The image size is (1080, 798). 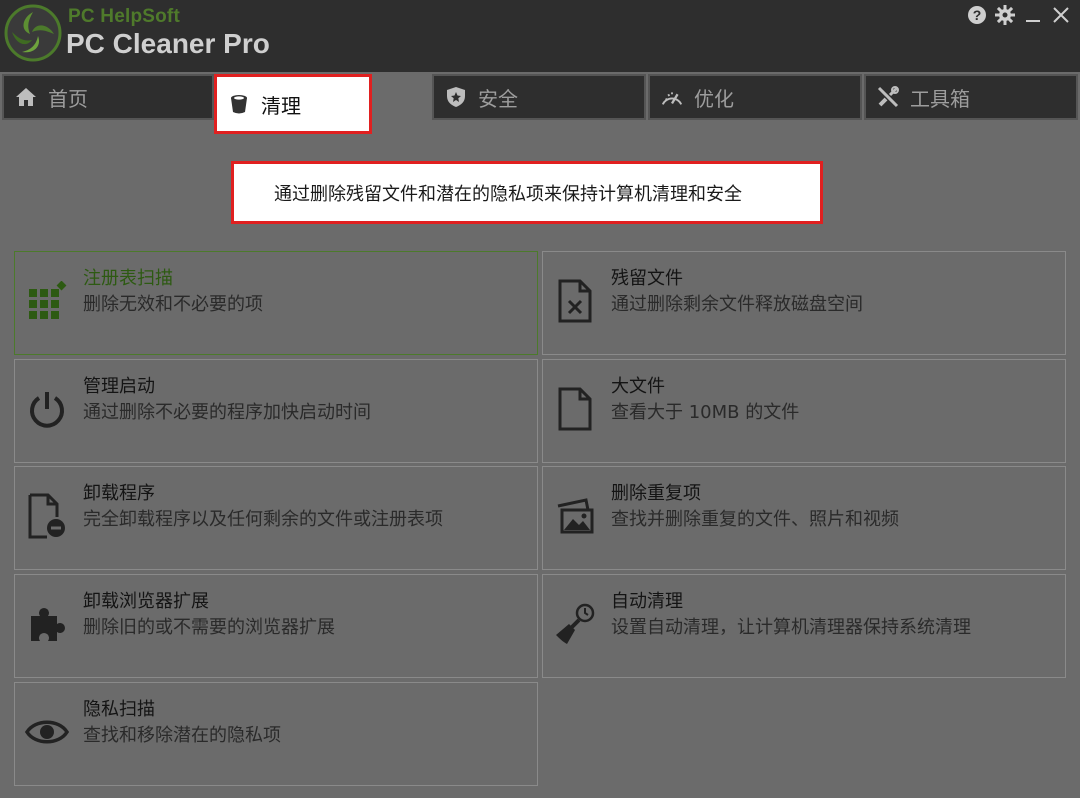 What do you see at coordinates (33, 33) in the screenshot?
I see `app-logo-icon` at bounding box center [33, 33].